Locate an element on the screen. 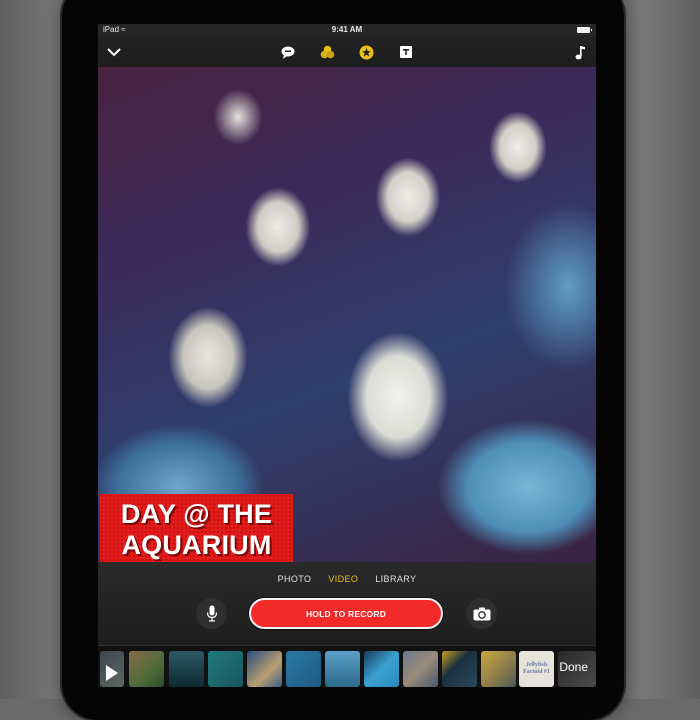 This screenshot has height=720, width=700. mode-video: VIDEO is located at coordinates (343, 579).